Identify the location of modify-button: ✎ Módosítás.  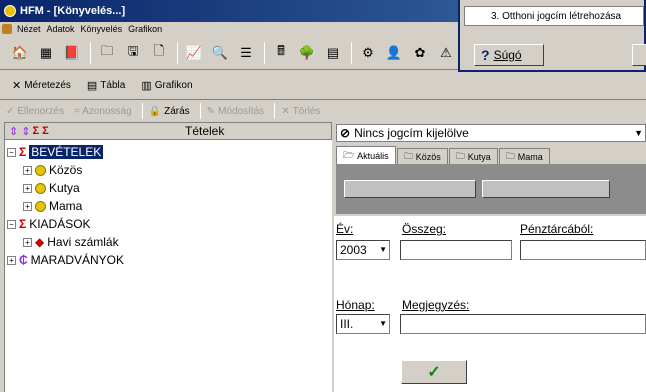
(236, 111).